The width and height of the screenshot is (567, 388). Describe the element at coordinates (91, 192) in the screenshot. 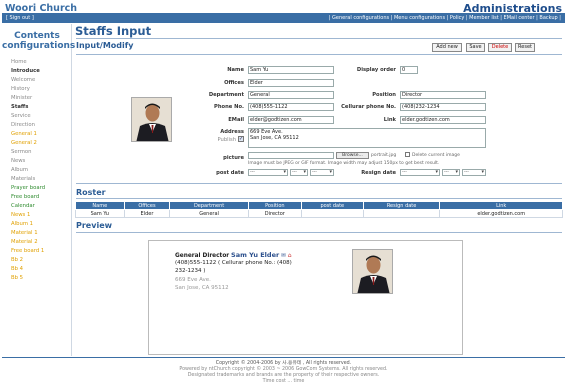

I see `section-roster: Roster` at that location.